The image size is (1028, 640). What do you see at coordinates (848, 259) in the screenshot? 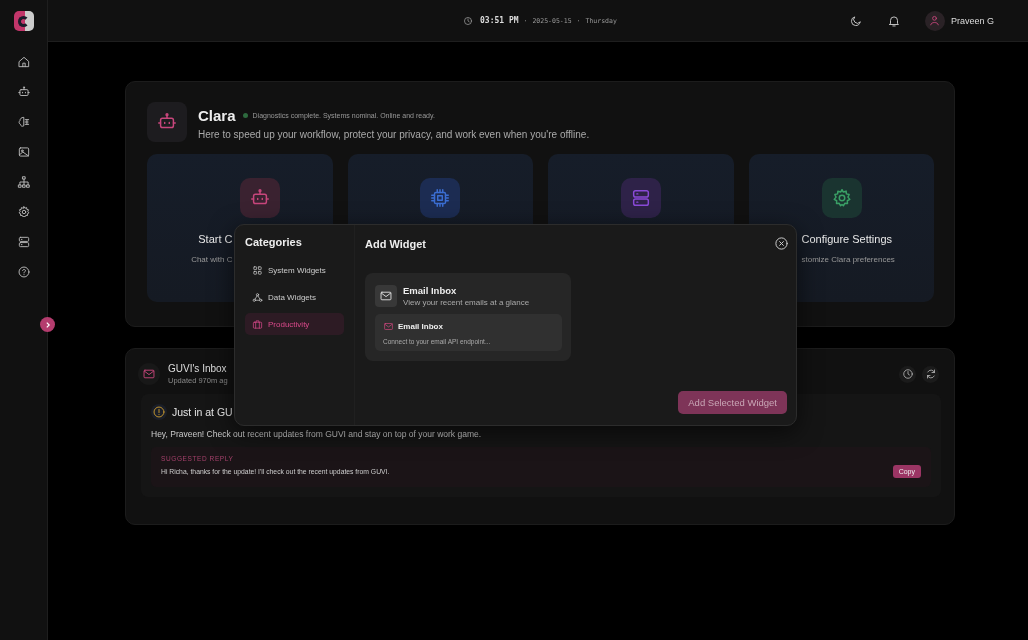
I see `card-subtitle: stomize Clara preferences` at bounding box center [848, 259].